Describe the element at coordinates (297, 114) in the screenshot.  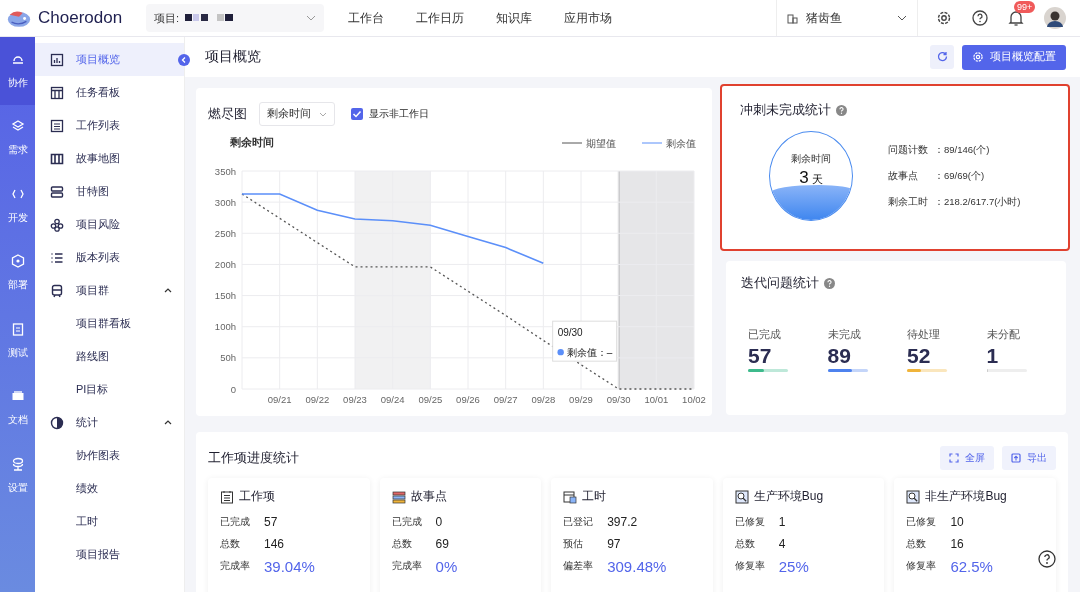
I see `metric-select: 剩余时间` at that location.